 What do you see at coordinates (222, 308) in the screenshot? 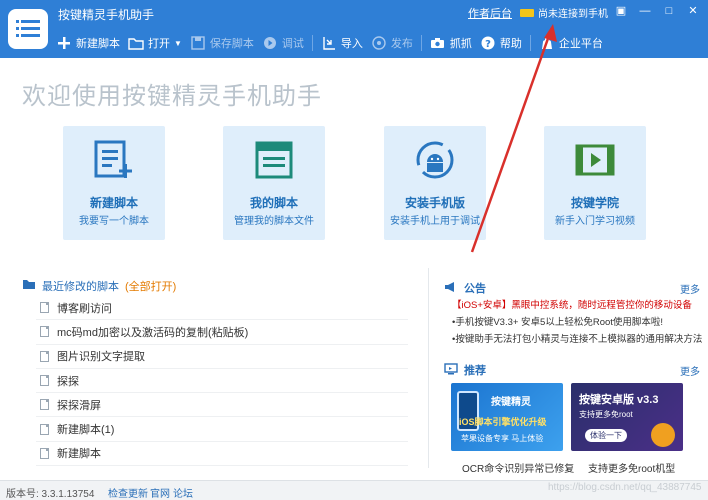
I see `list-item: 博客刷访问` at bounding box center [222, 308].